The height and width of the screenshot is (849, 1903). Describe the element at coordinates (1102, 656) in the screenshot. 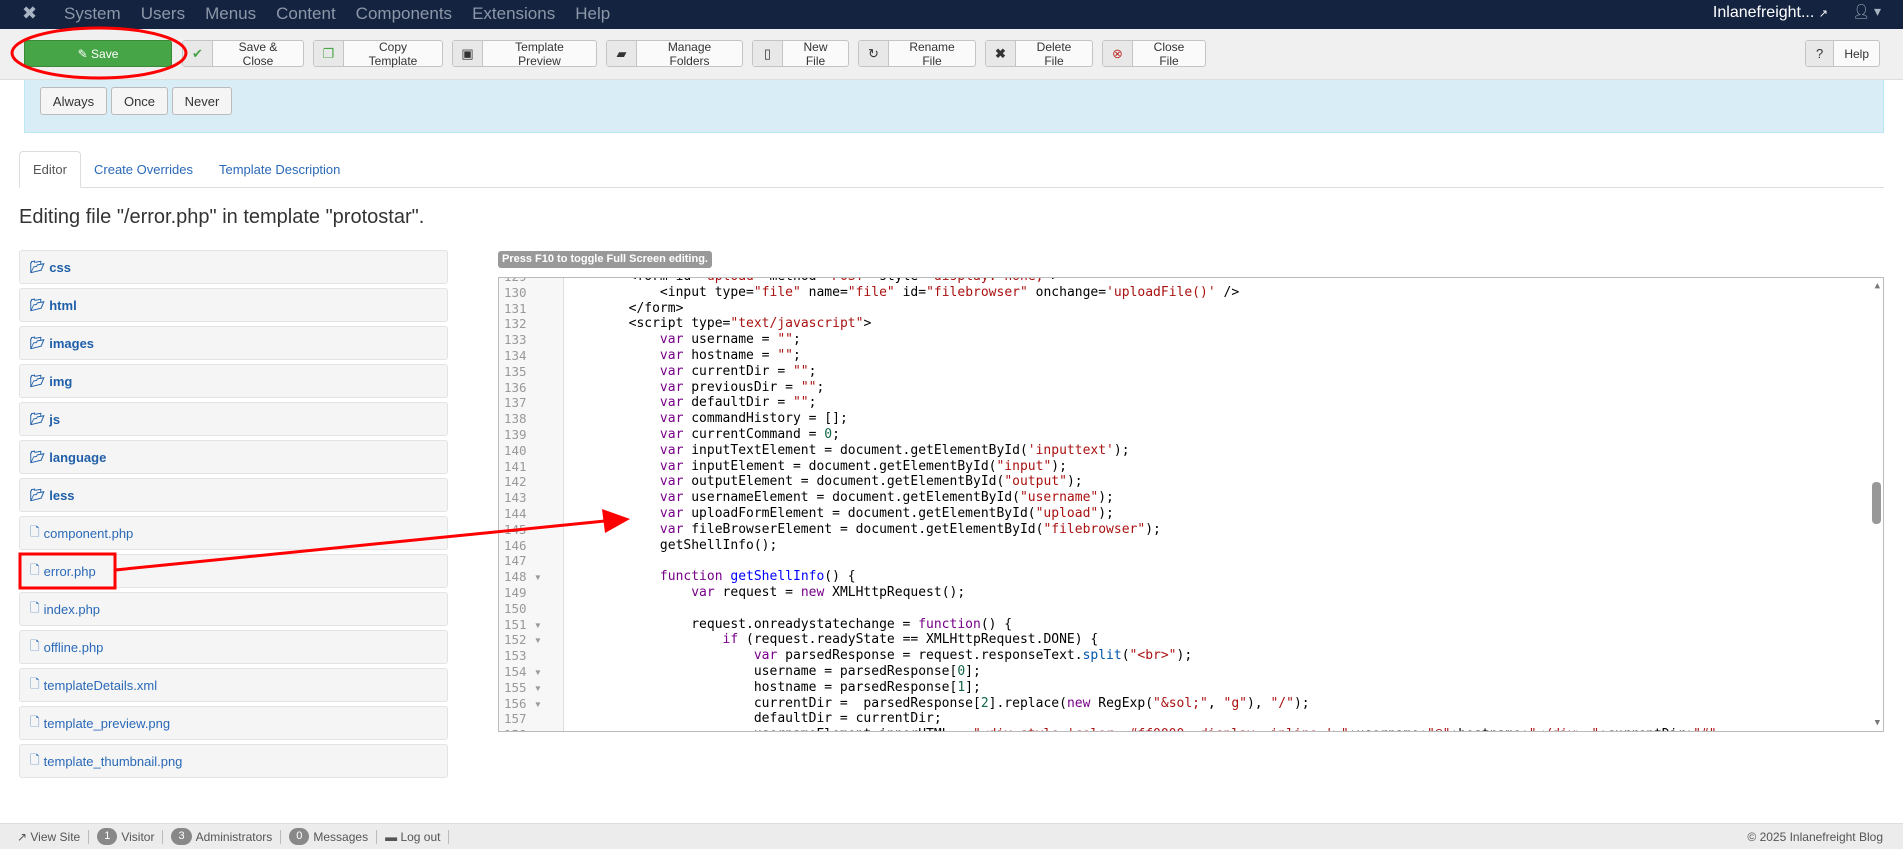

I see `code-token: split` at that location.